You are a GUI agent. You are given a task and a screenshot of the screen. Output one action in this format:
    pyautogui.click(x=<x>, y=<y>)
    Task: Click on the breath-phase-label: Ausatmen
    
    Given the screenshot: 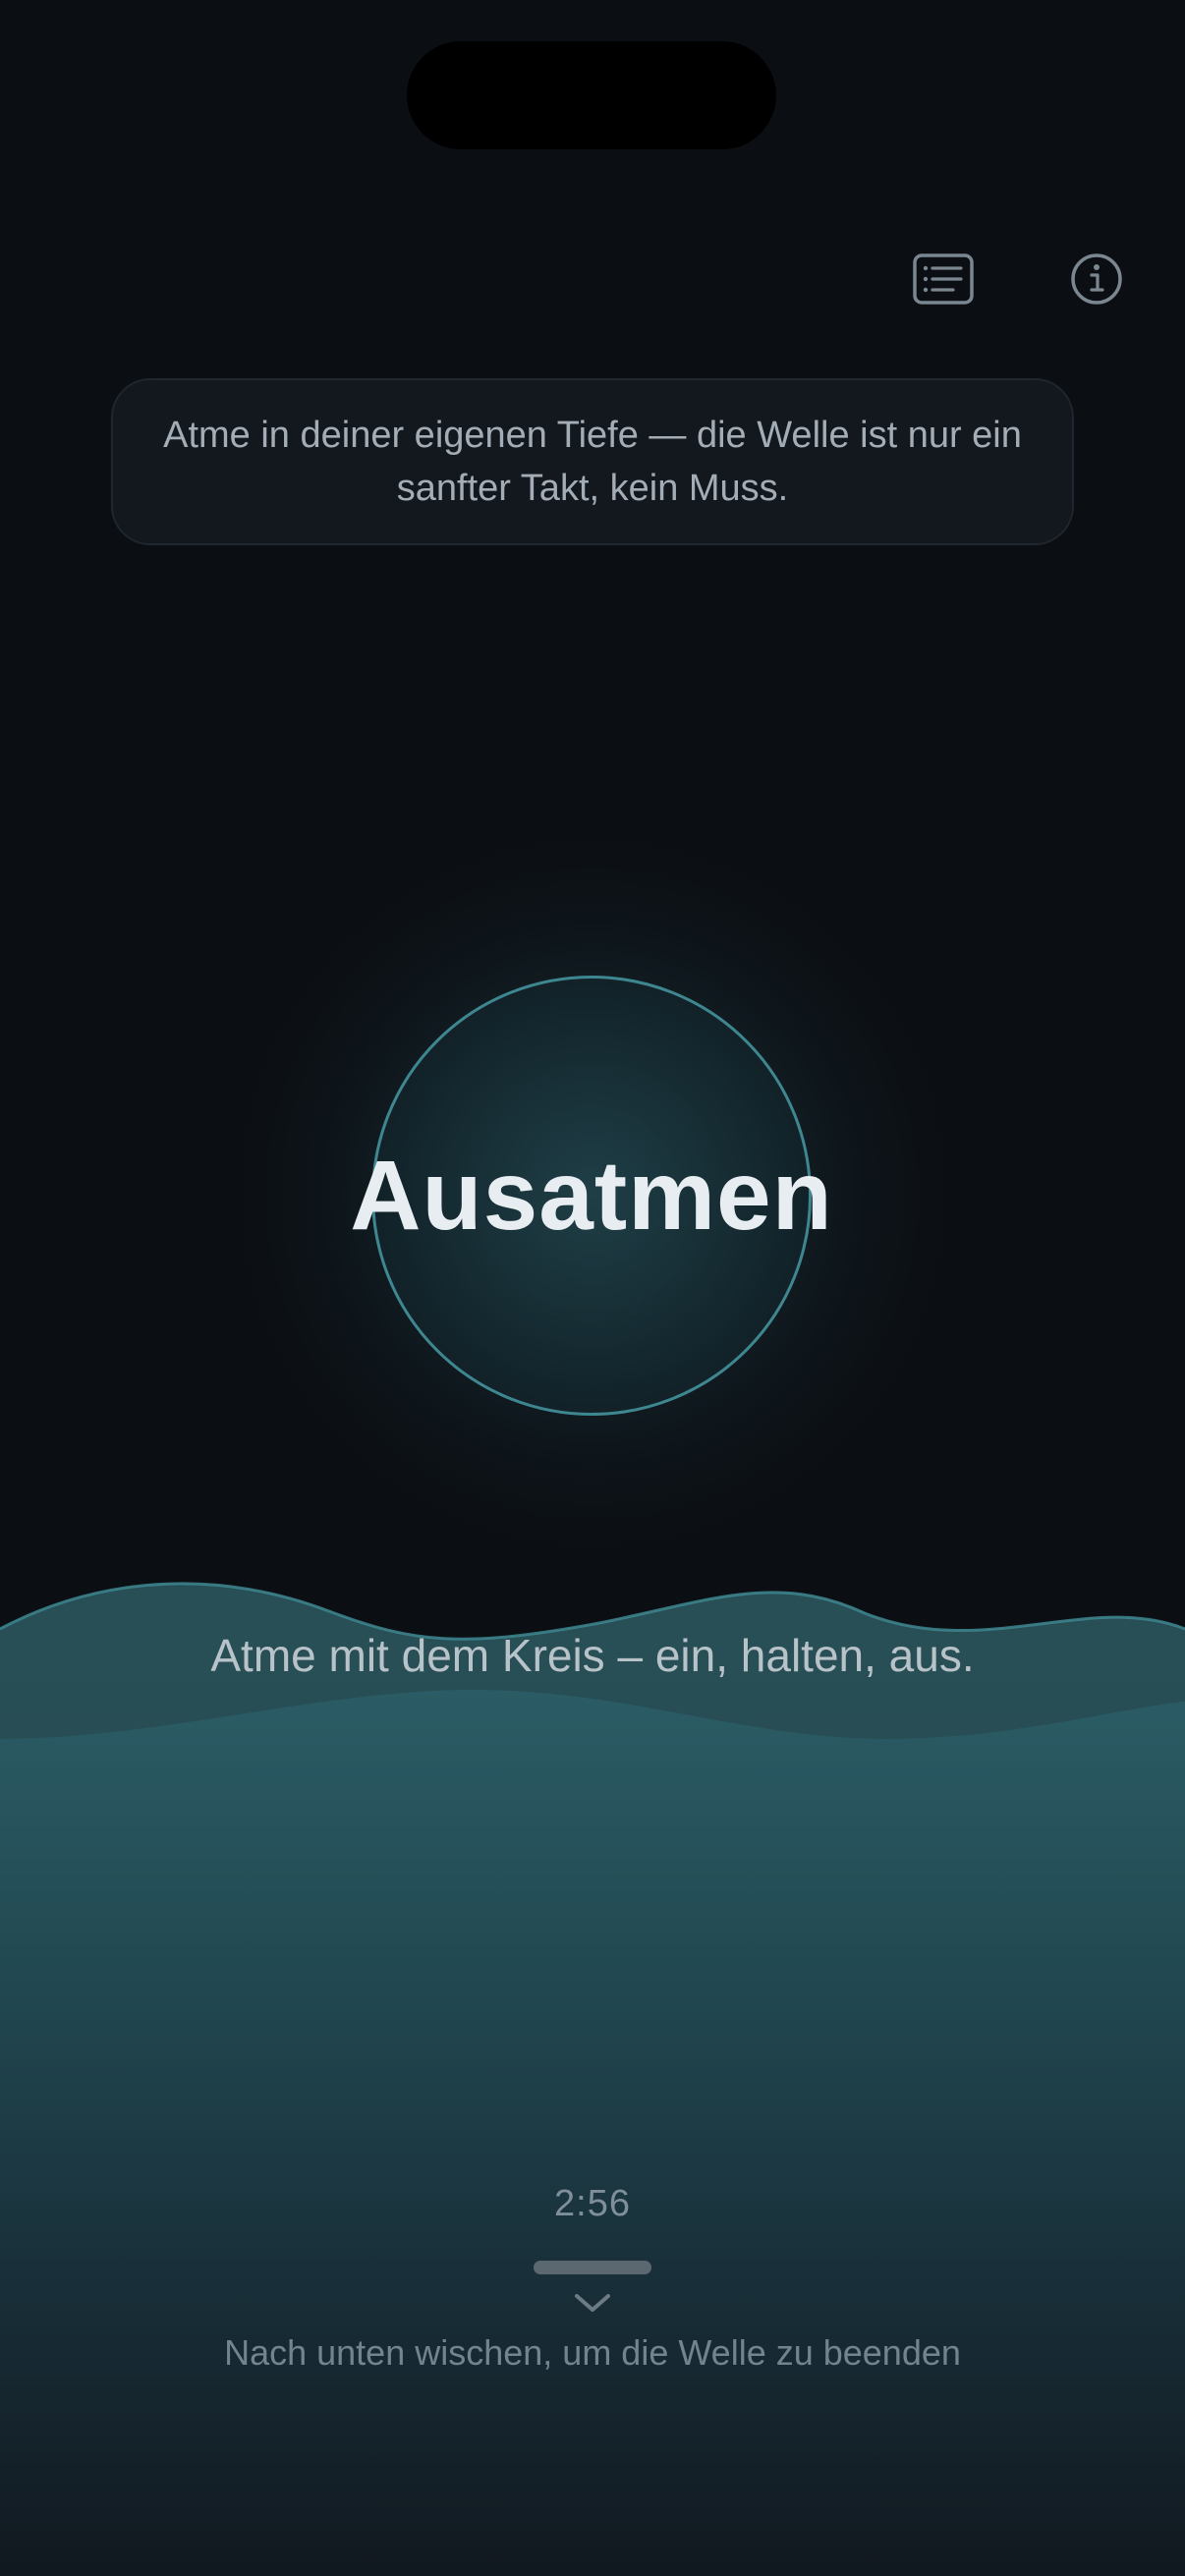 What is the action you would take?
    pyautogui.click(x=592, y=1195)
    